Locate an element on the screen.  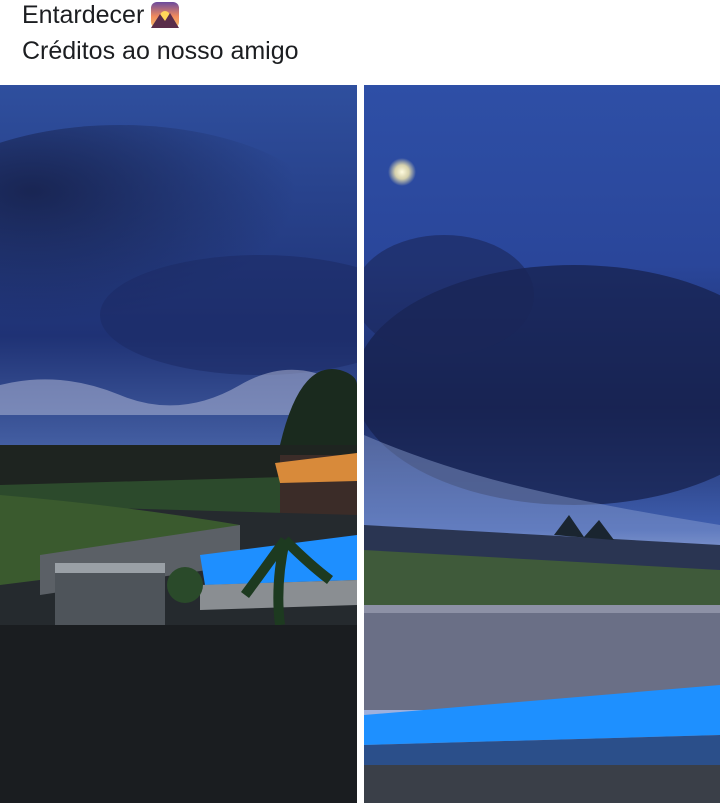
sunset-over-mountains-icon is located at coordinates (165, 15).